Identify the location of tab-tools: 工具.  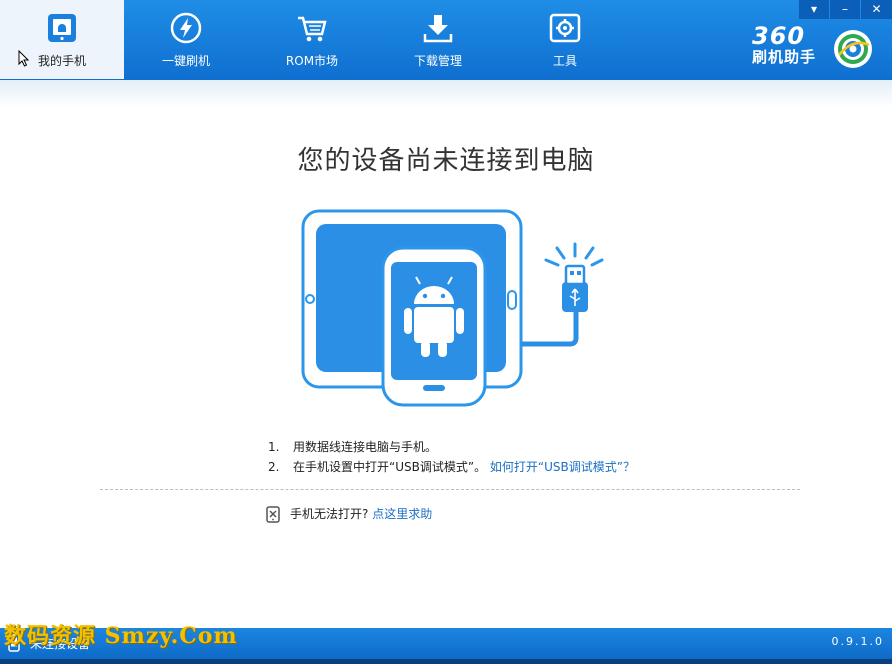
(565, 39).